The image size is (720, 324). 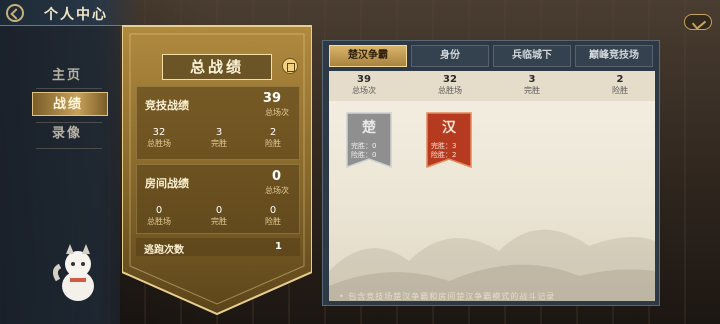 What do you see at coordinates (364, 90) in the screenshot?
I see `summary-label: 总场次` at bounding box center [364, 90].